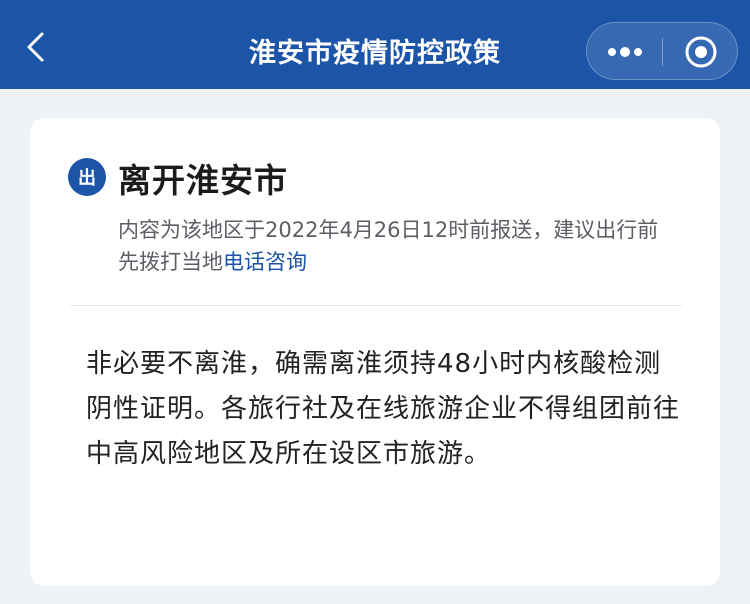  What do you see at coordinates (87, 177) in the screenshot?
I see `exit-badge: 出` at bounding box center [87, 177].